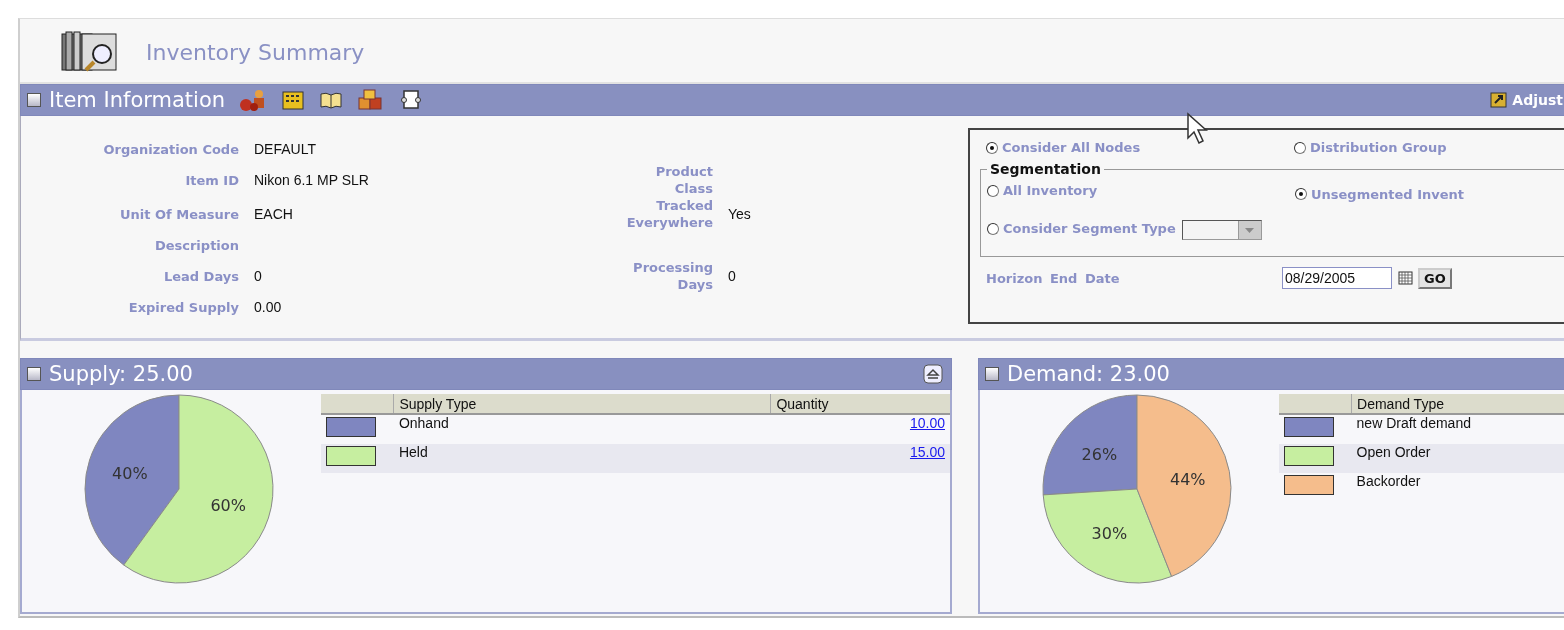 The height and width of the screenshot is (630, 1564). What do you see at coordinates (1099, 454) in the screenshot?
I see `slice-label: 26%` at bounding box center [1099, 454].